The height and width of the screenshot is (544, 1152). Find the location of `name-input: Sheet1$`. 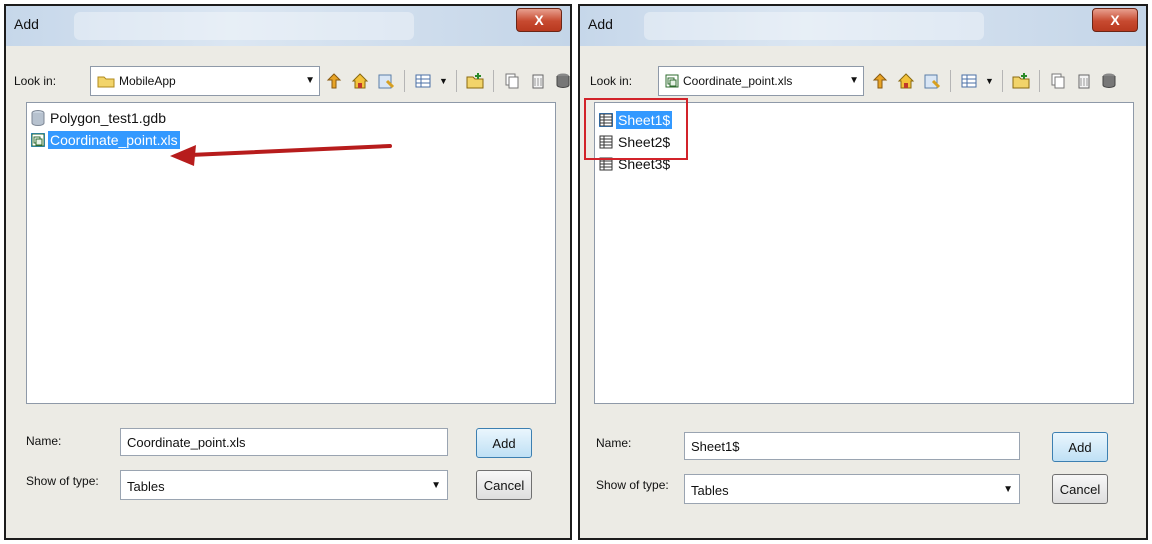

name-input: Sheet1$ is located at coordinates (852, 446).